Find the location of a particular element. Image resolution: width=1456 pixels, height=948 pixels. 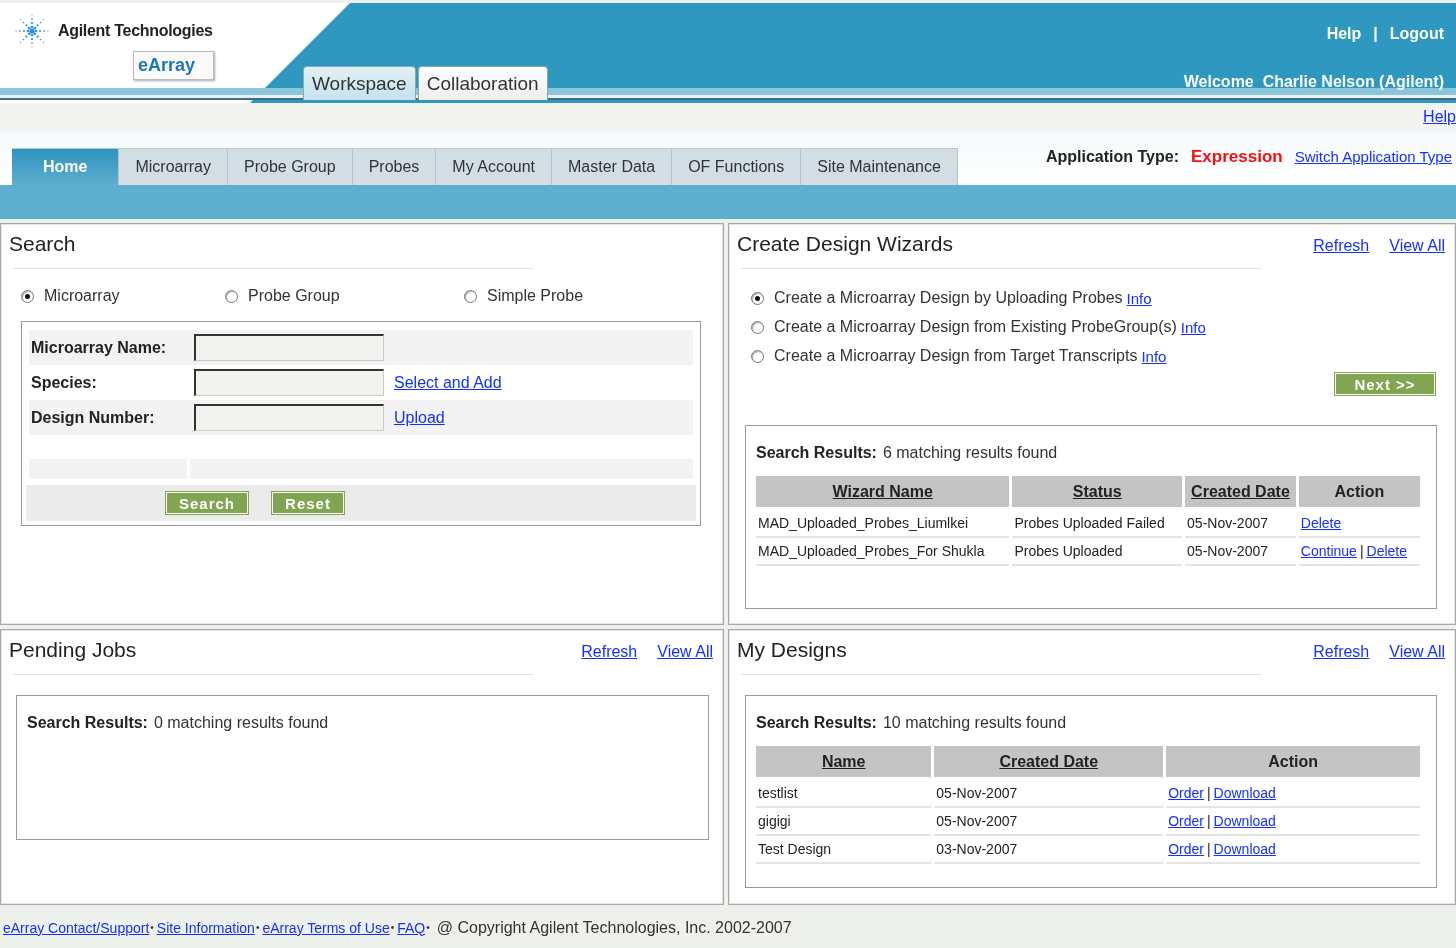

panel-title: Search is located at coordinates (42, 244).